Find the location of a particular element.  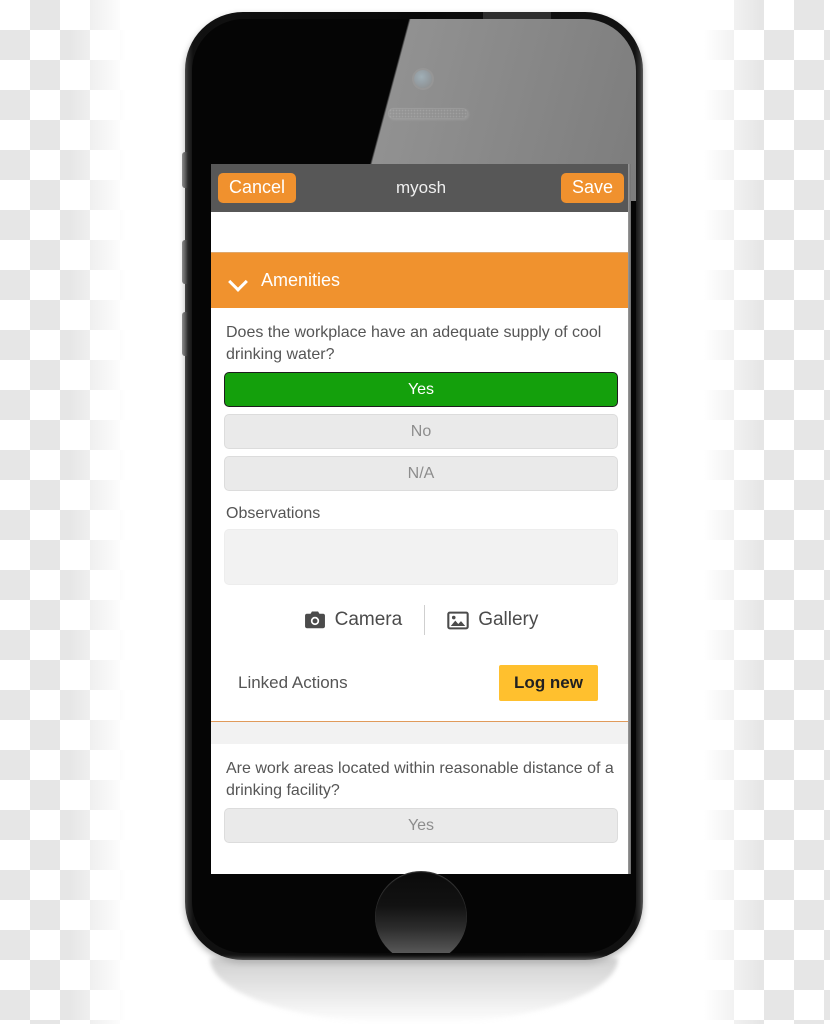

observations-label: Observations is located at coordinates (273, 514).